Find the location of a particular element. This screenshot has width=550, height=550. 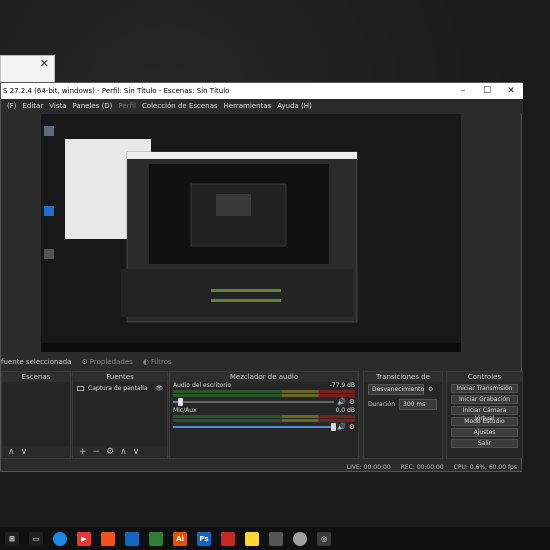

cpu-status: CPU: 0.6%, 60.00 fps is located at coordinates (485, 467).